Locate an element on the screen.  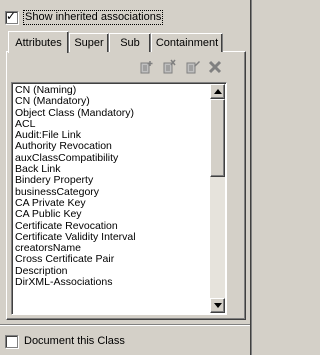
arrow-down-icon is located at coordinates (218, 305).